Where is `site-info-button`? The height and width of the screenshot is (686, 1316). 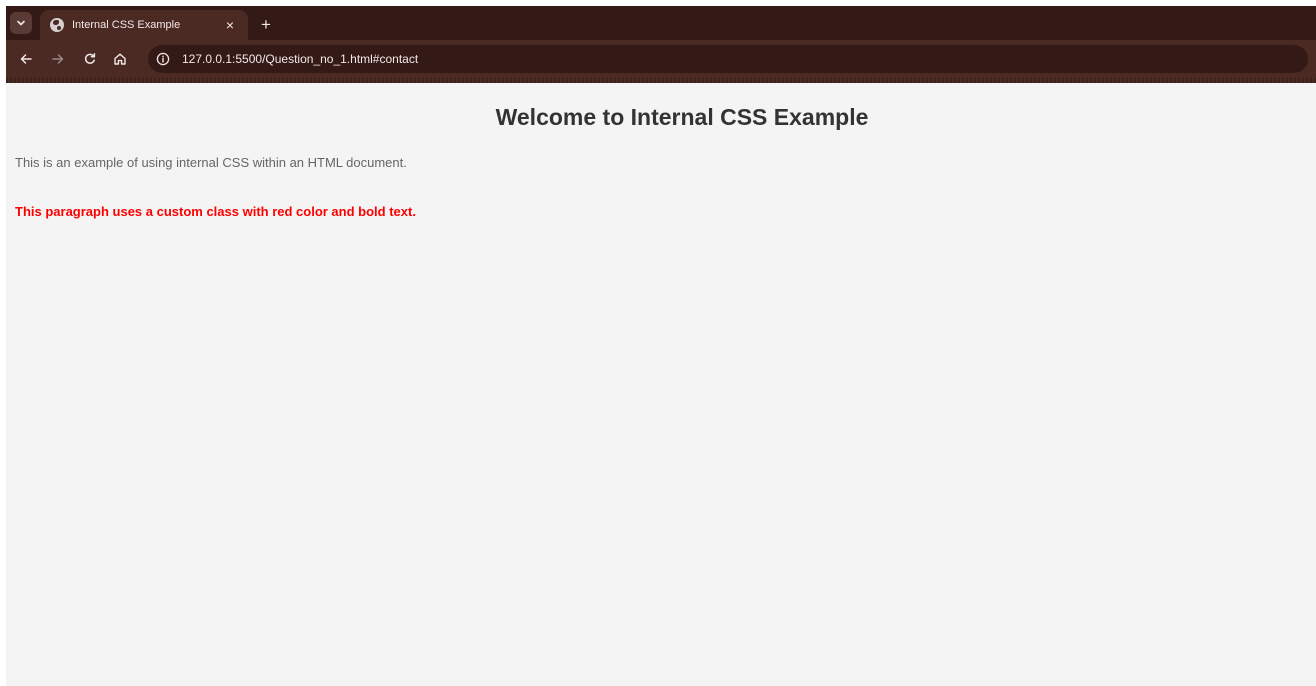 site-info-button is located at coordinates (163, 59).